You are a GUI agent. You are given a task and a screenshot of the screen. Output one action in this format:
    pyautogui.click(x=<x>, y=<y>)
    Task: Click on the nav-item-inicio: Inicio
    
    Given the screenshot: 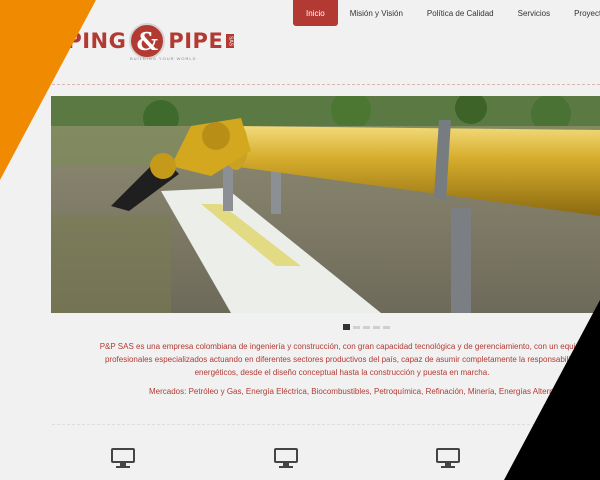 What is the action you would take?
    pyautogui.click(x=315, y=13)
    